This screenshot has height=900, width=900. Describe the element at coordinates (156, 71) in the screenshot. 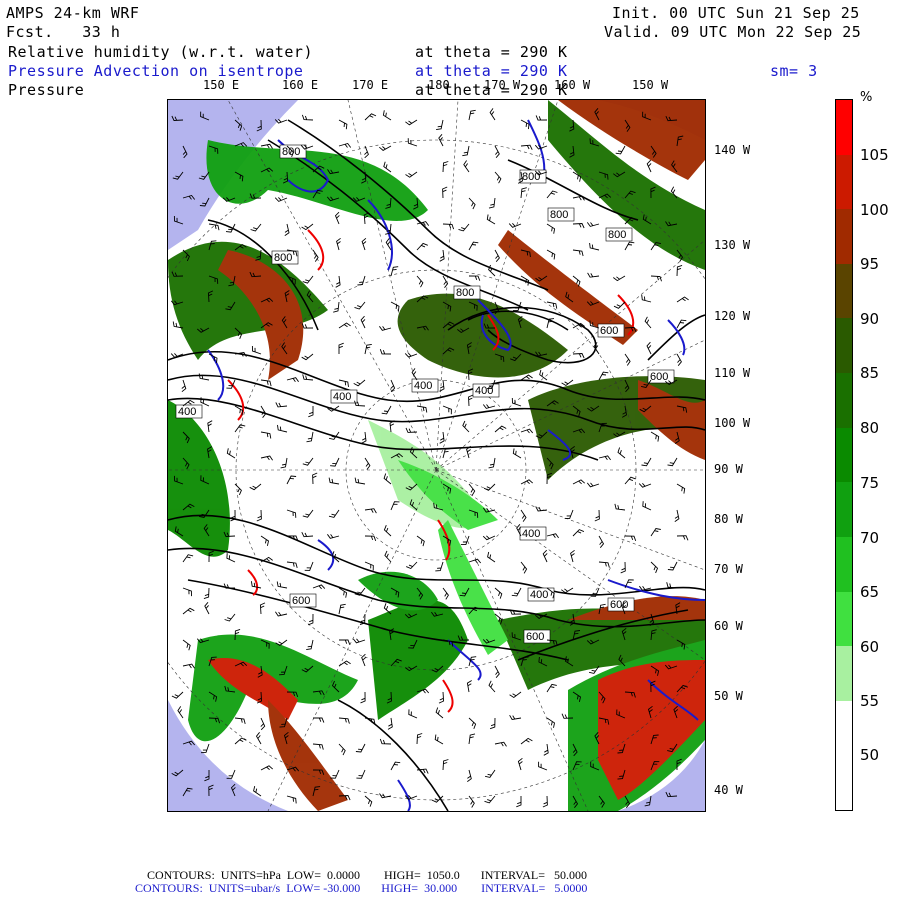

I see `field-2-name: Pressure Advection on isentrope` at that location.